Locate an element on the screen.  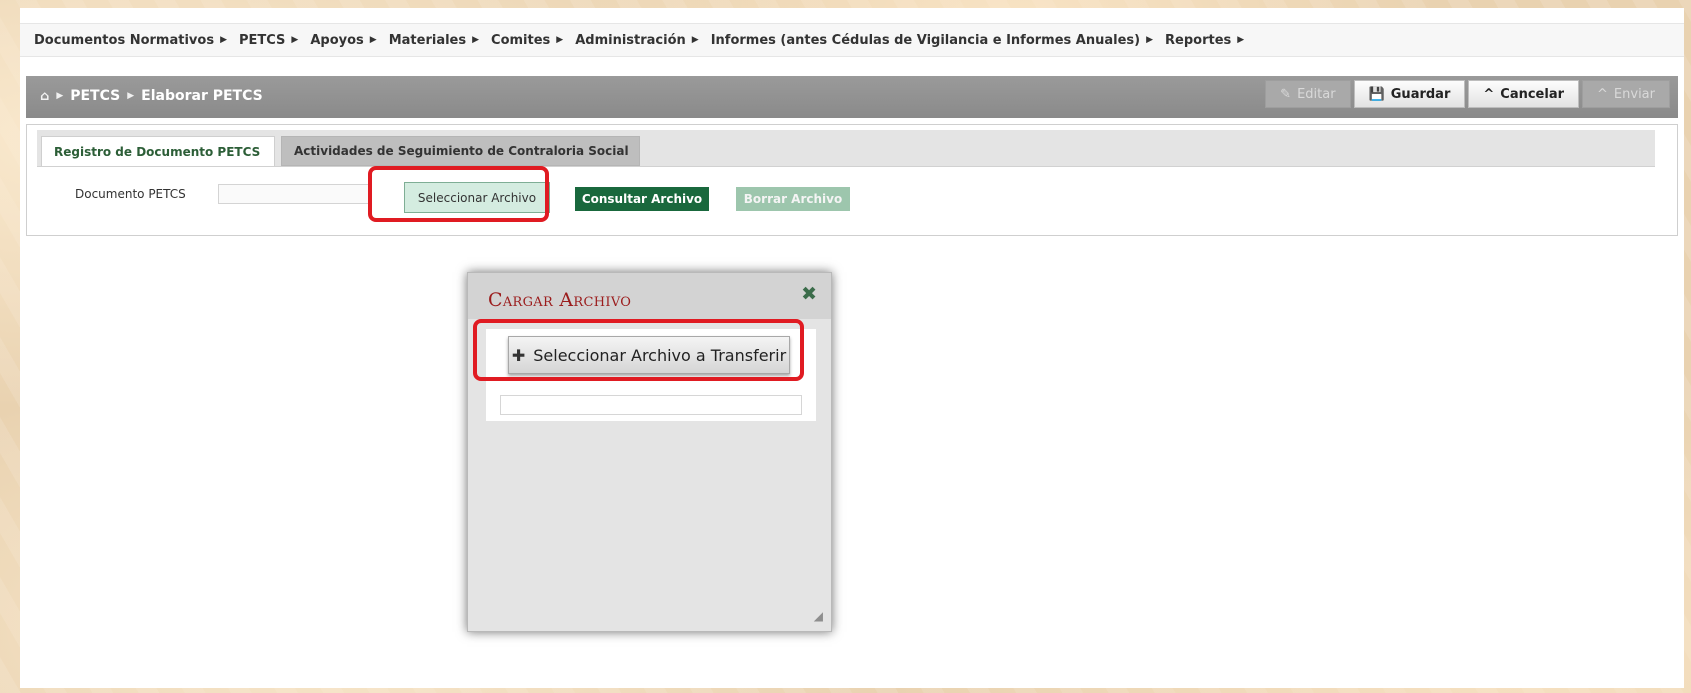
menu-item-label: Comites is located at coordinates (521, 40).